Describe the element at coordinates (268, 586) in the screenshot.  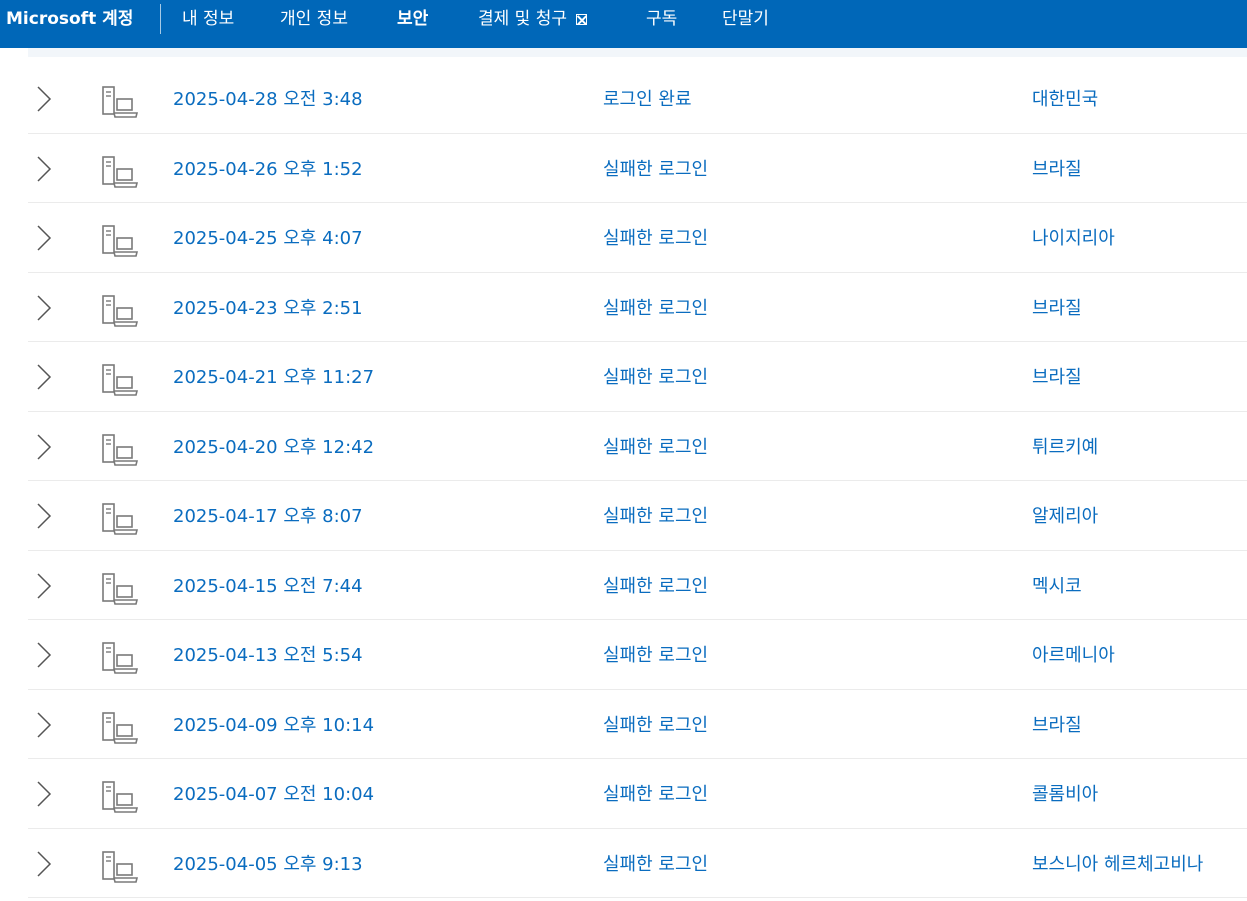
I see `activity-datetime: 2025-04-15 오전 7:44` at that location.